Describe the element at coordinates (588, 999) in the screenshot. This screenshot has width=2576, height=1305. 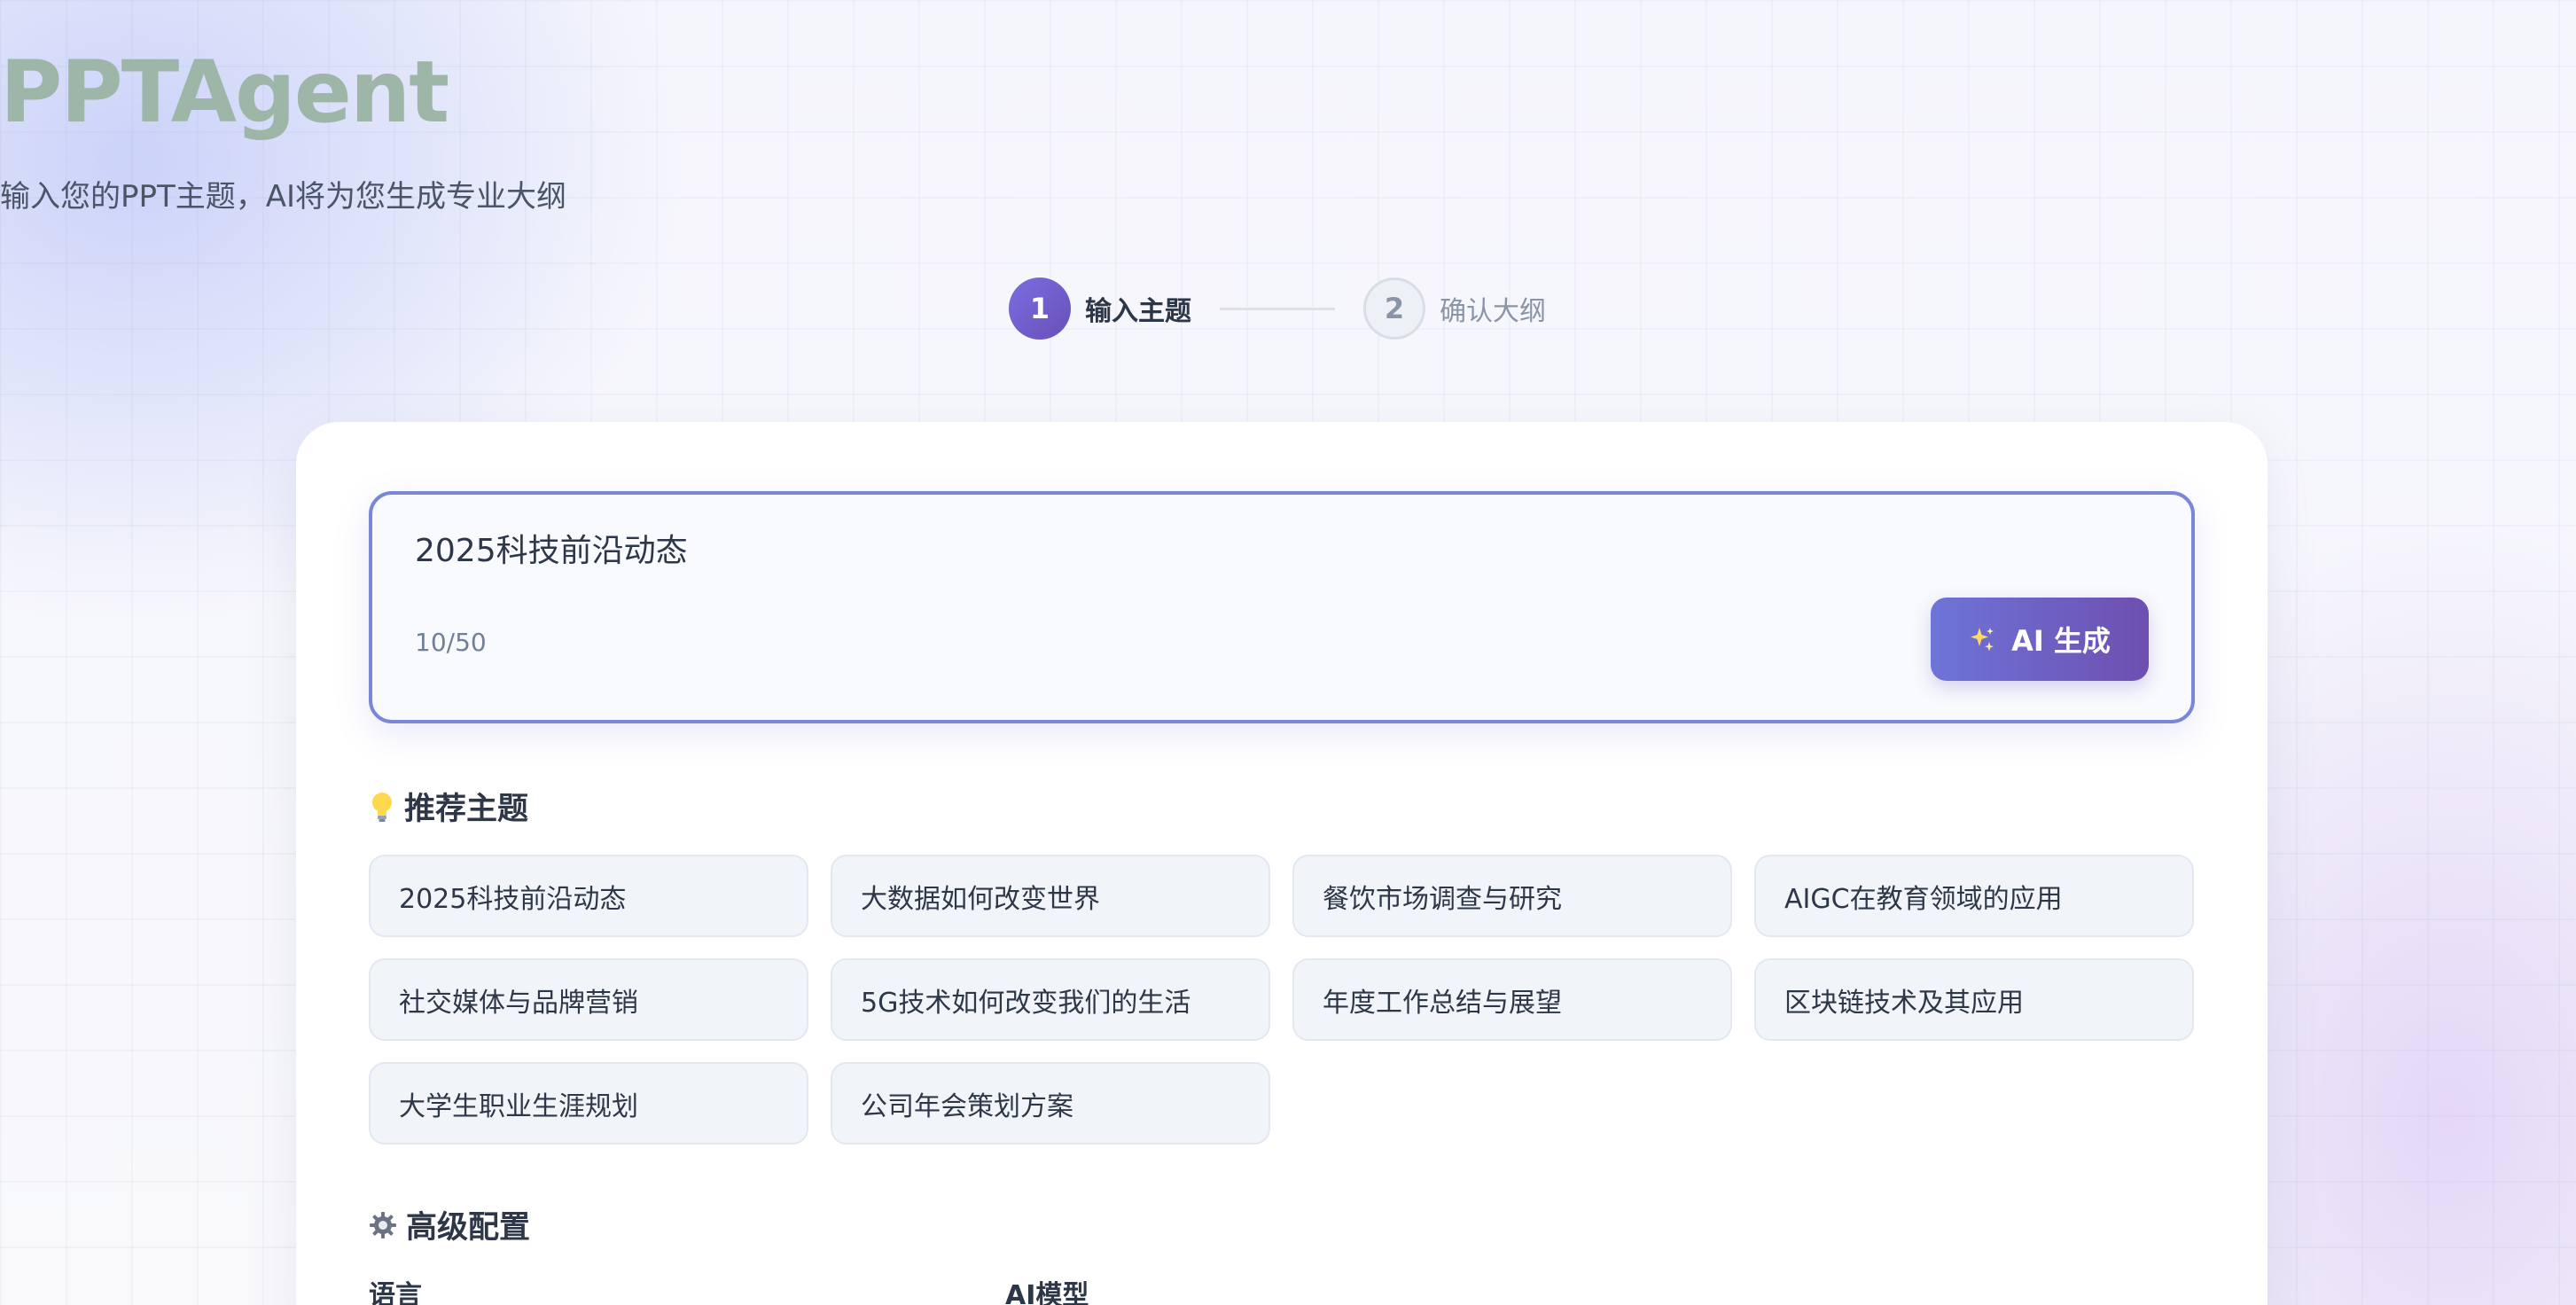
I see `topic-chip: 社交媒体与品牌营销` at that location.